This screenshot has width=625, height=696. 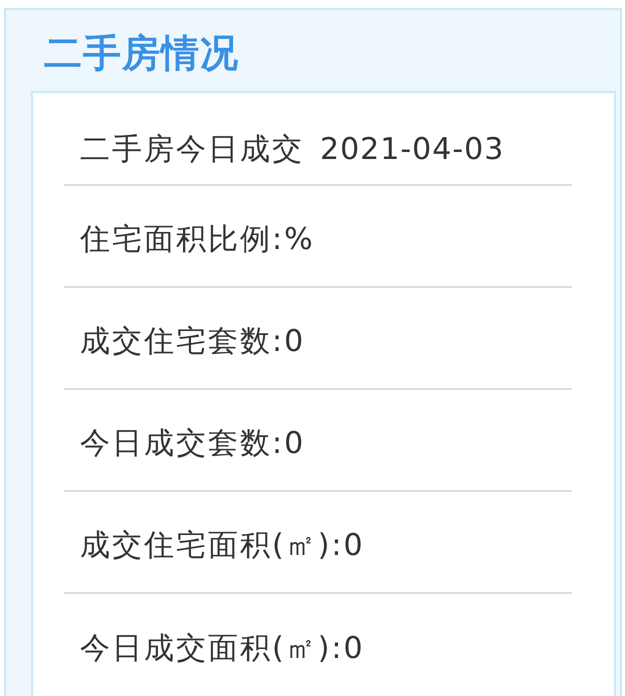 What do you see at coordinates (193, 444) in the screenshot?
I see `stat-text: 今日成交套数:0` at bounding box center [193, 444].